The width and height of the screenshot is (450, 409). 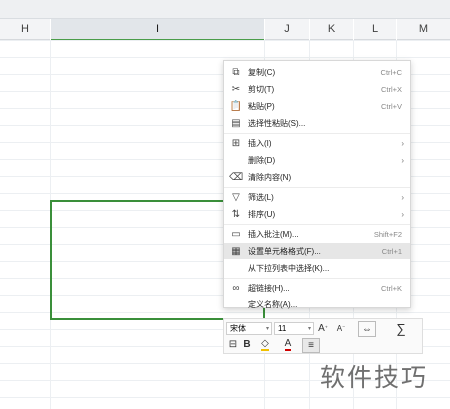 What do you see at coordinates (391, 72) in the screenshot?
I see `menu-item-shortcut: Ctrl+C` at bounding box center [391, 72].